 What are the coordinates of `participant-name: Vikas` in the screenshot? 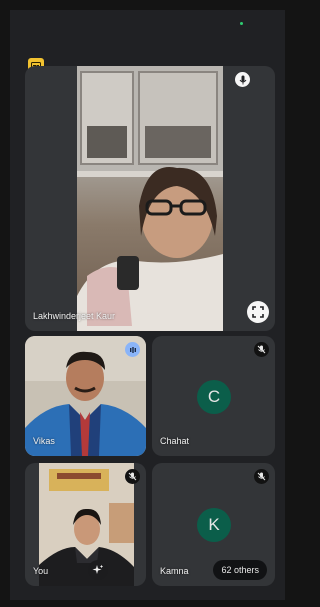 It's located at (44, 441).